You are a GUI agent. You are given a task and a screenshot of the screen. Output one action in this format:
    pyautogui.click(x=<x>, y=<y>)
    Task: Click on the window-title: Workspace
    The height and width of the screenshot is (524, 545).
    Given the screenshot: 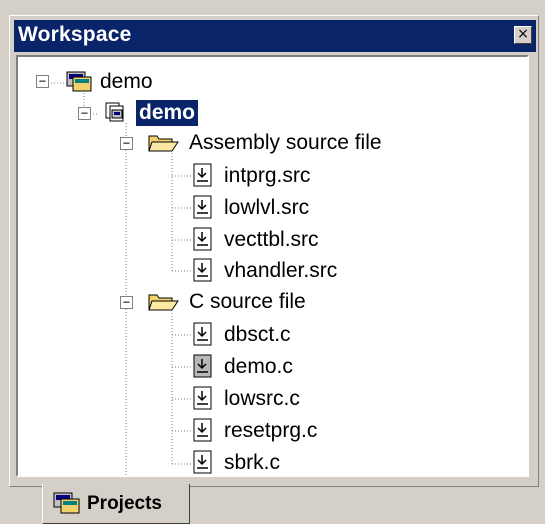 What is the action you would take?
    pyautogui.click(x=75, y=34)
    